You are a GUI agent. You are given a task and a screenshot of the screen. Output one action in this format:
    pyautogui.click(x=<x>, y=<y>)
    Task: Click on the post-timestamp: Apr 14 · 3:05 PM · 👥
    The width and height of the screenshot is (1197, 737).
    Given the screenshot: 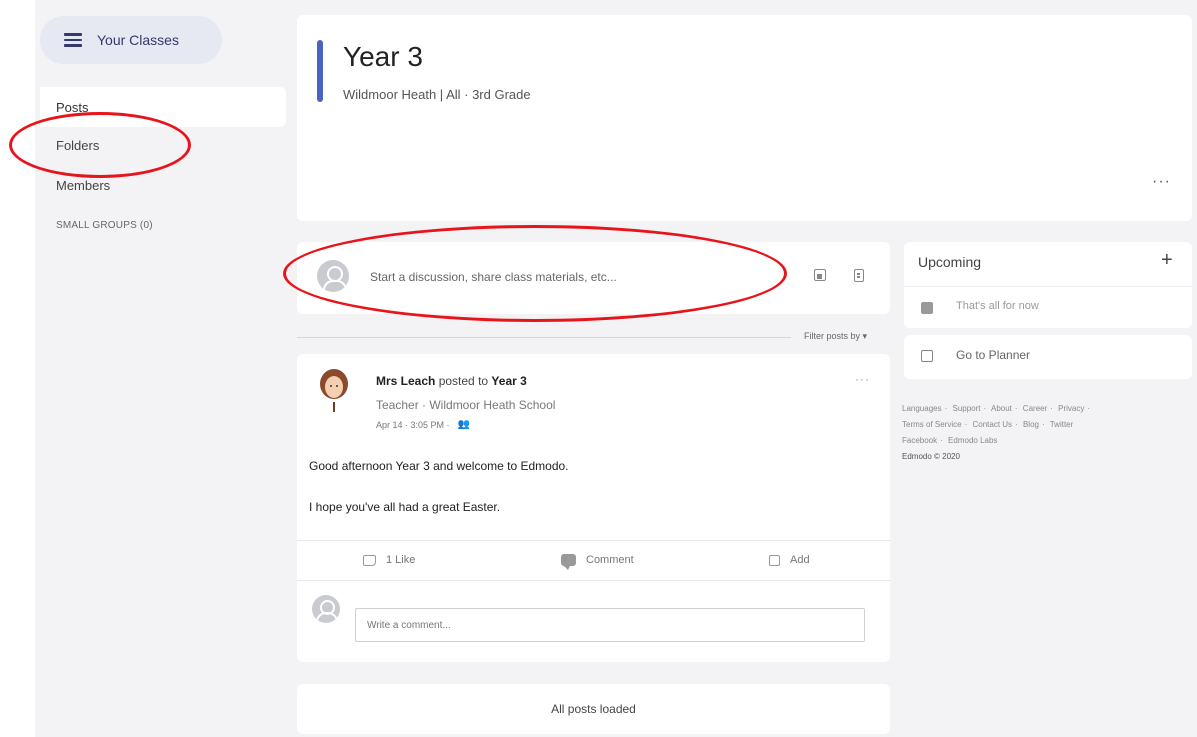 What is the action you would take?
    pyautogui.click(x=423, y=424)
    